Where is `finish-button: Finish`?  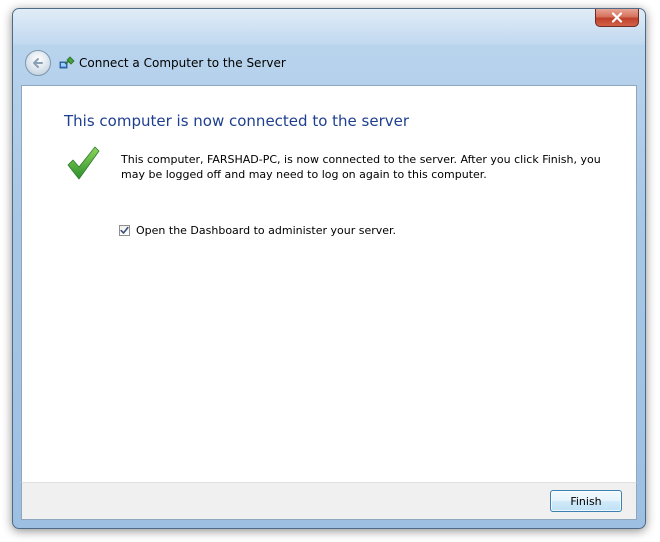 finish-button: Finish is located at coordinates (586, 501).